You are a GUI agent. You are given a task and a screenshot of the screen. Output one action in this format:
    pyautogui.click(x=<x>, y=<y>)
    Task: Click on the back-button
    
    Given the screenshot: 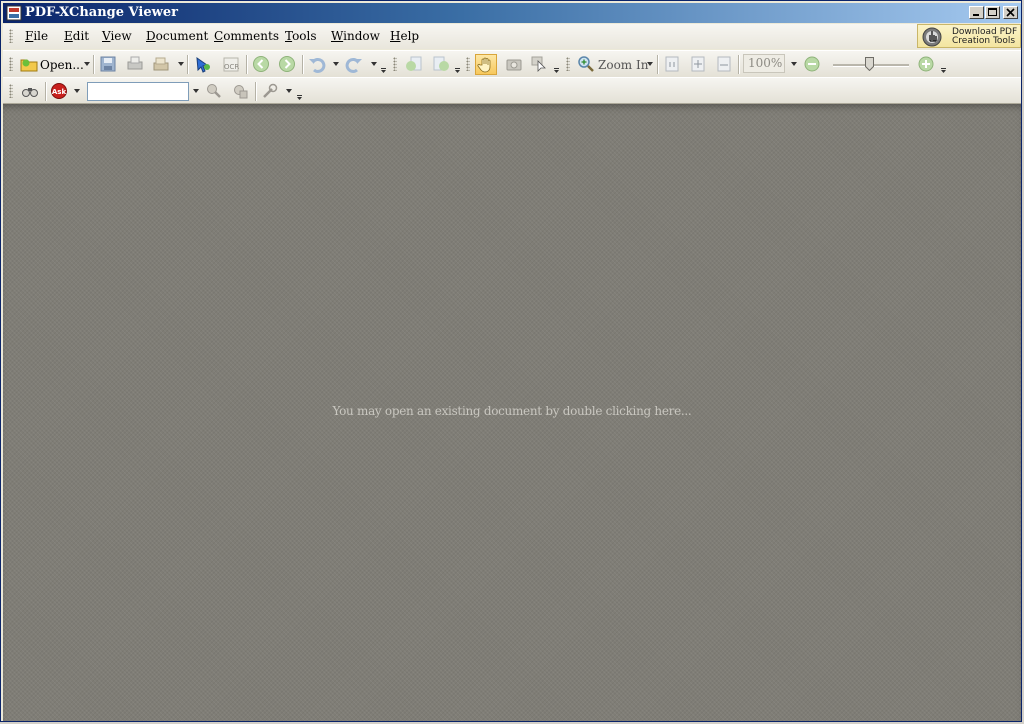 What is the action you would take?
    pyautogui.click(x=261, y=64)
    